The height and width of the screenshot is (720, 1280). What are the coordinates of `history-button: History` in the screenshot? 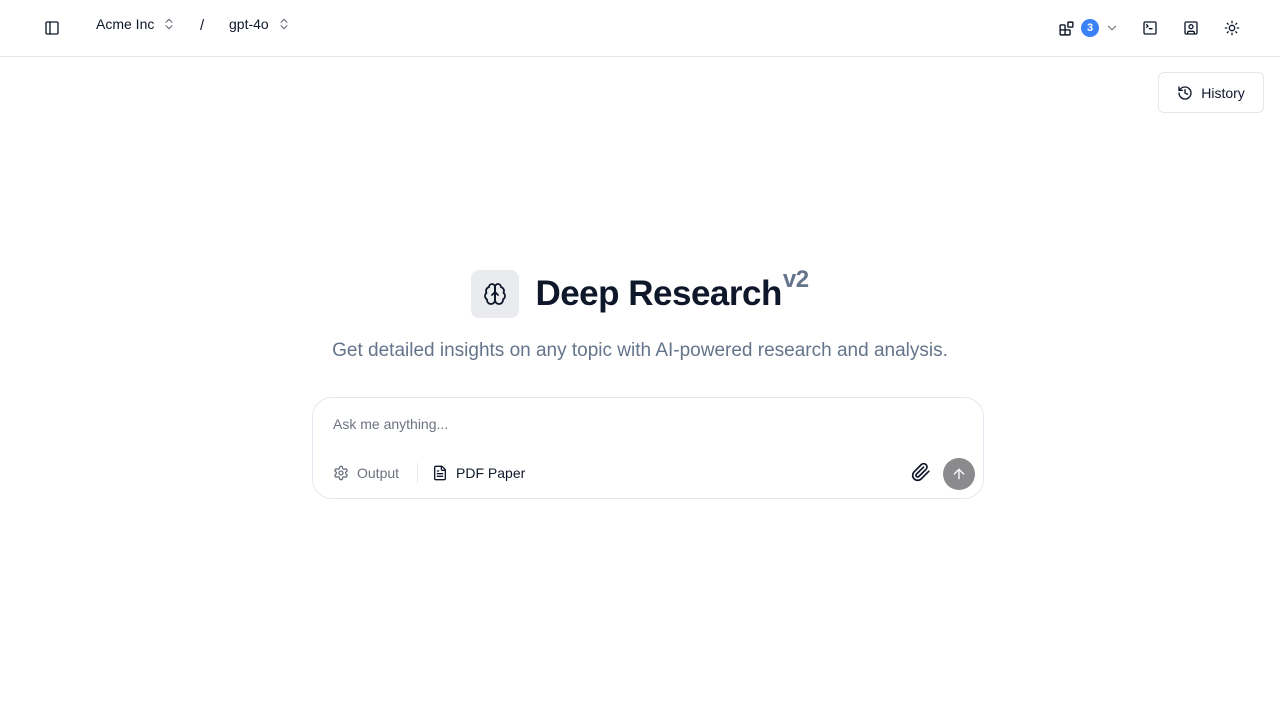 It's located at (1211, 92).